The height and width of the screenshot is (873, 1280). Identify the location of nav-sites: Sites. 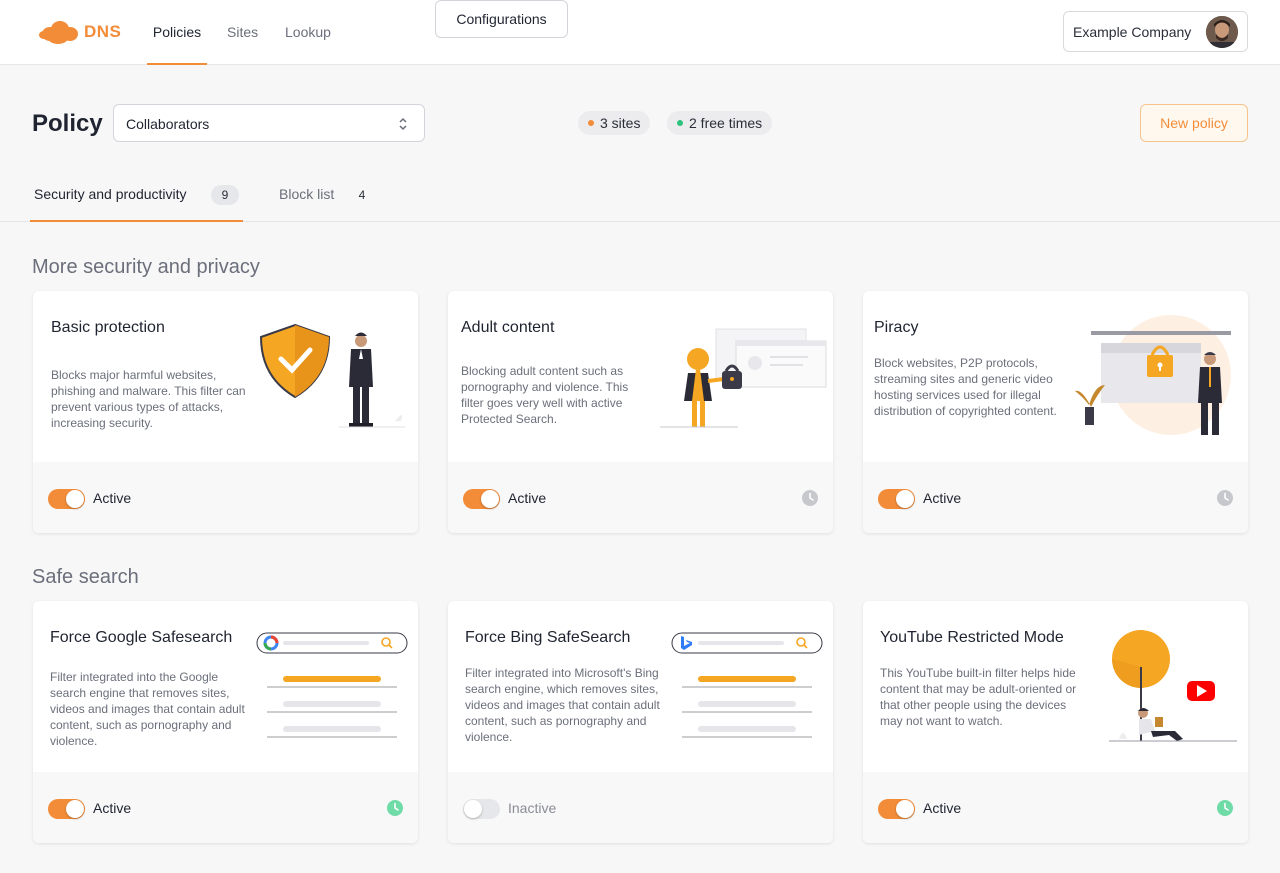
(242, 32).